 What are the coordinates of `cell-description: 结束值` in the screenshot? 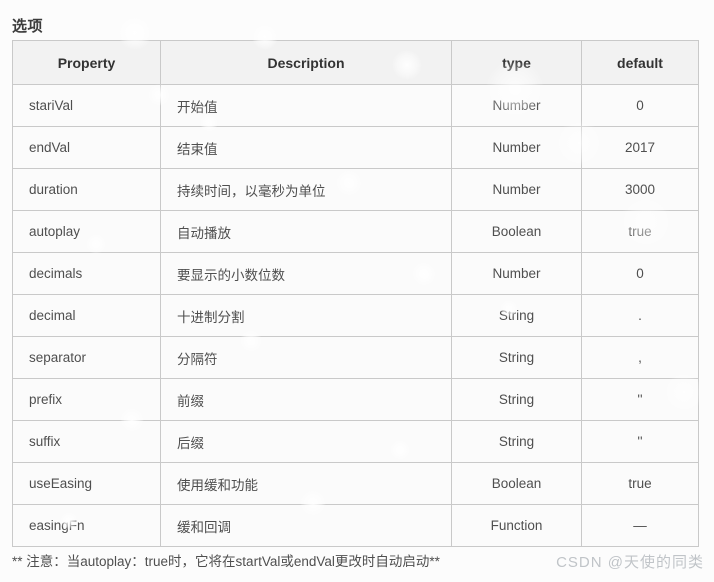 It's located at (306, 147).